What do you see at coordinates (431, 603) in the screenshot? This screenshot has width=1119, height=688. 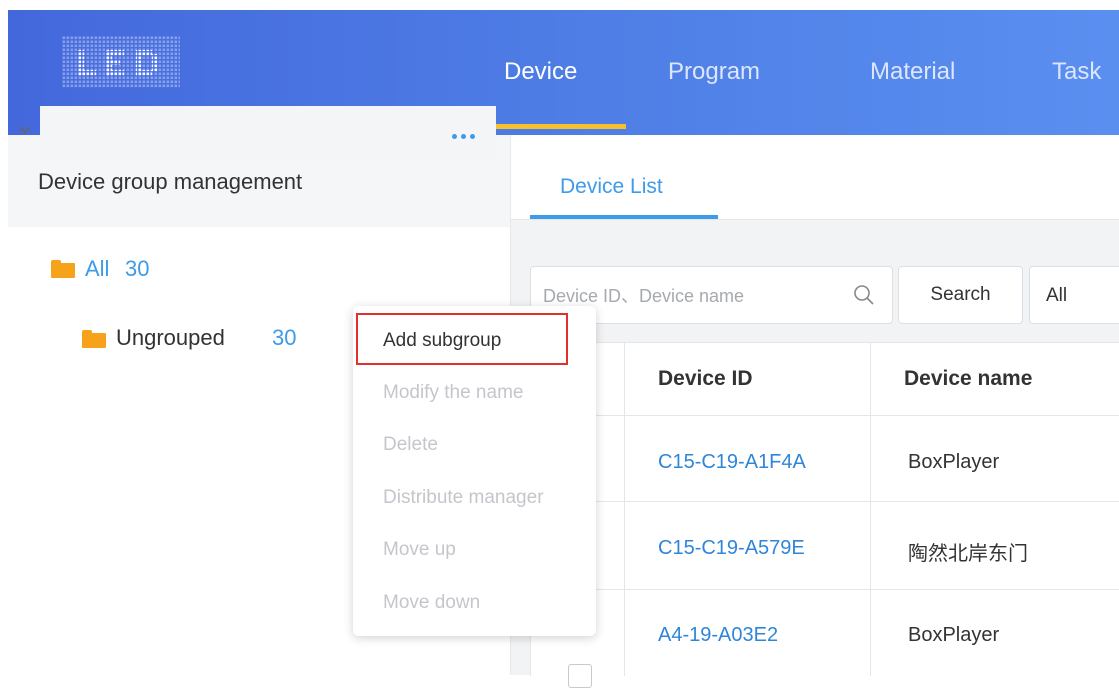 I see `menu-move-down: Move down` at bounding box center [431, 603].